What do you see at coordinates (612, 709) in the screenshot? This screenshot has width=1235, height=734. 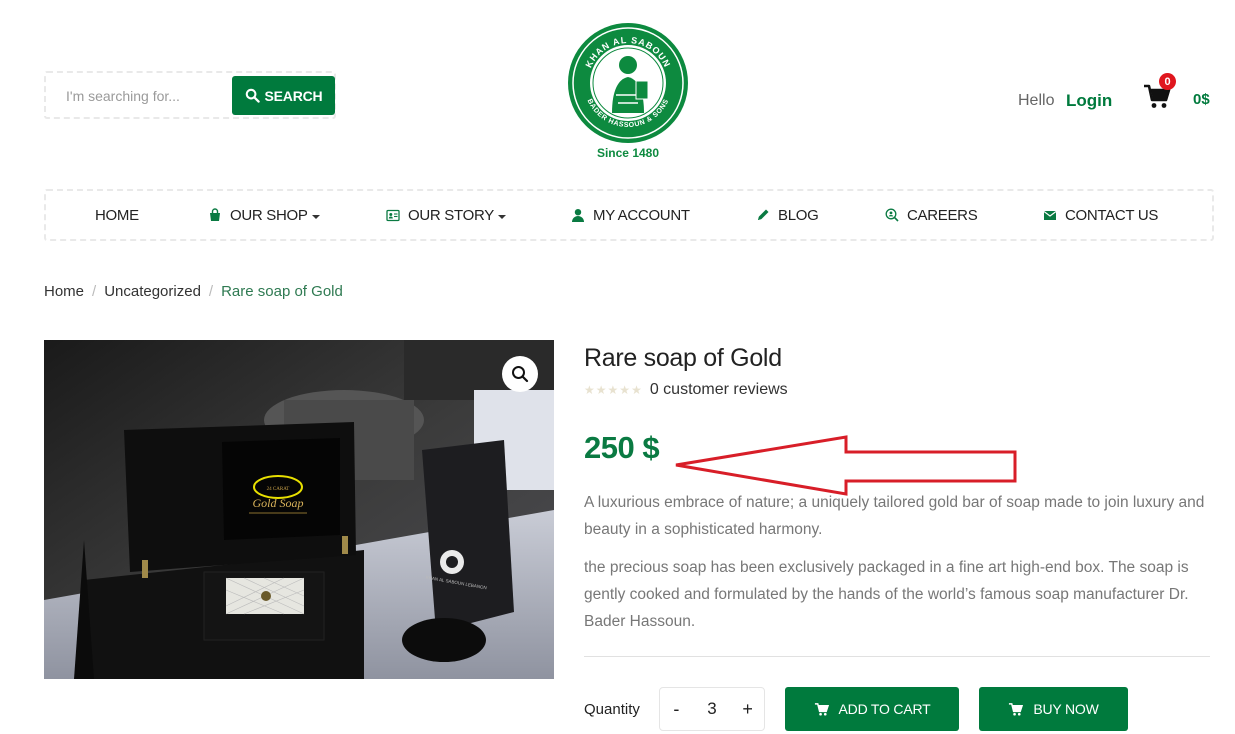 I see `quantity-label: Quantity` at bounding box center [612, 709].